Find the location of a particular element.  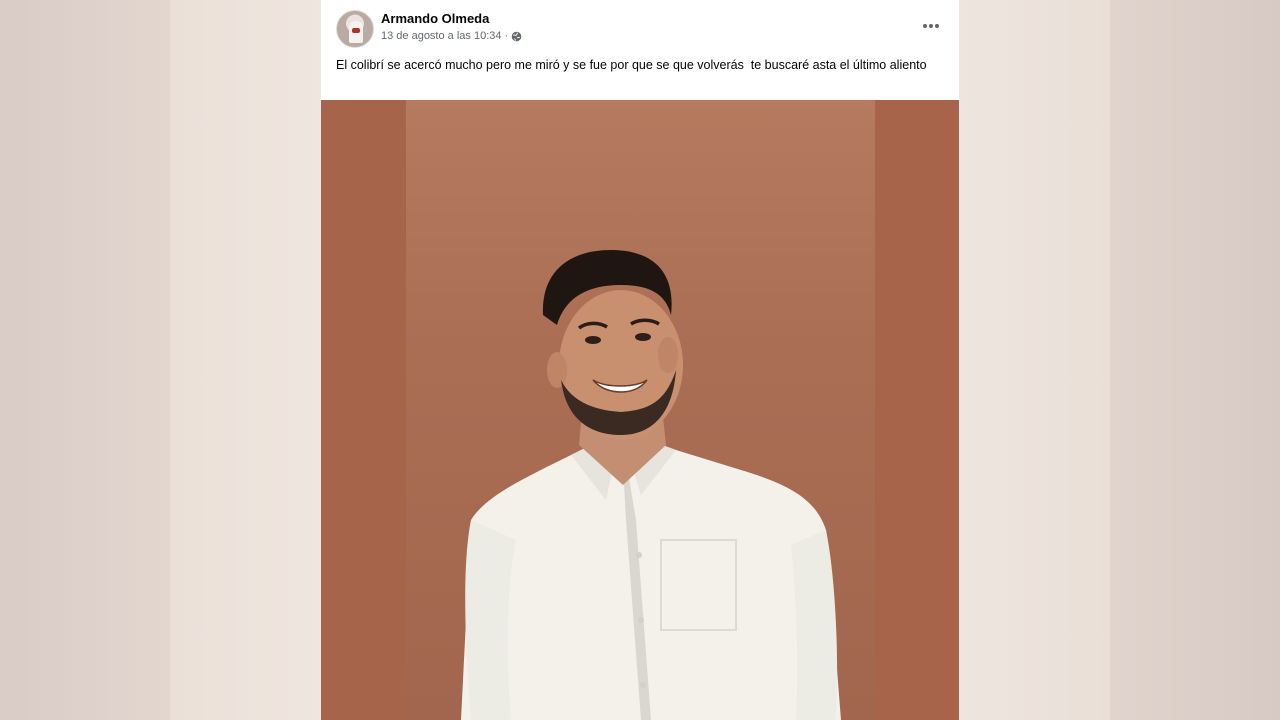

background-blur-left-inner is located at coordinates (245, 360).